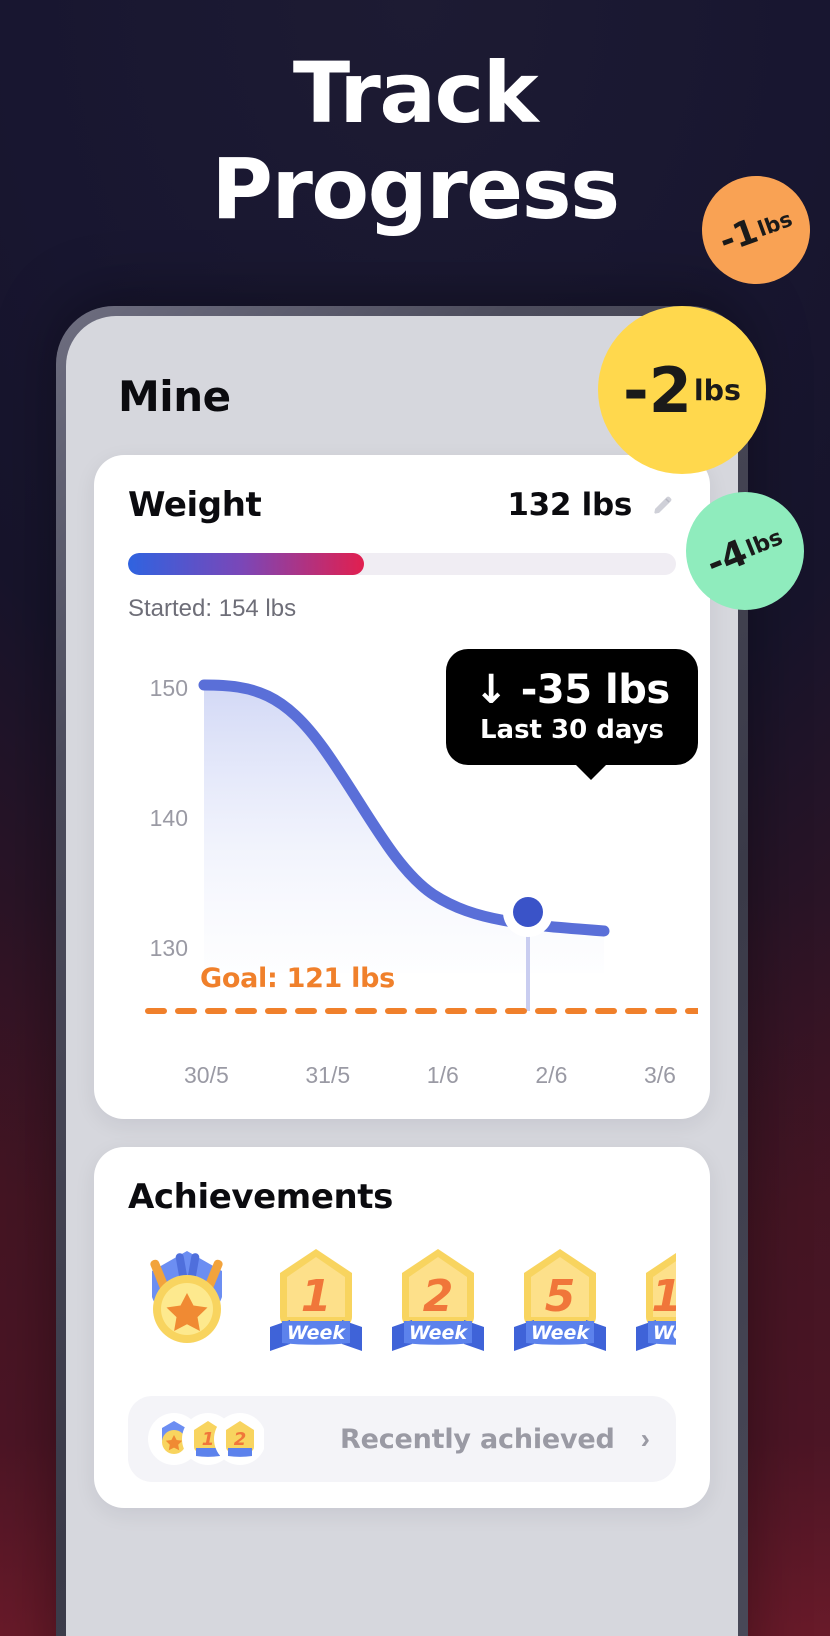 This screenshot has height=1636, width=830. I want to click on medal-week-5-ribbon: Week, so click(561, 1333).